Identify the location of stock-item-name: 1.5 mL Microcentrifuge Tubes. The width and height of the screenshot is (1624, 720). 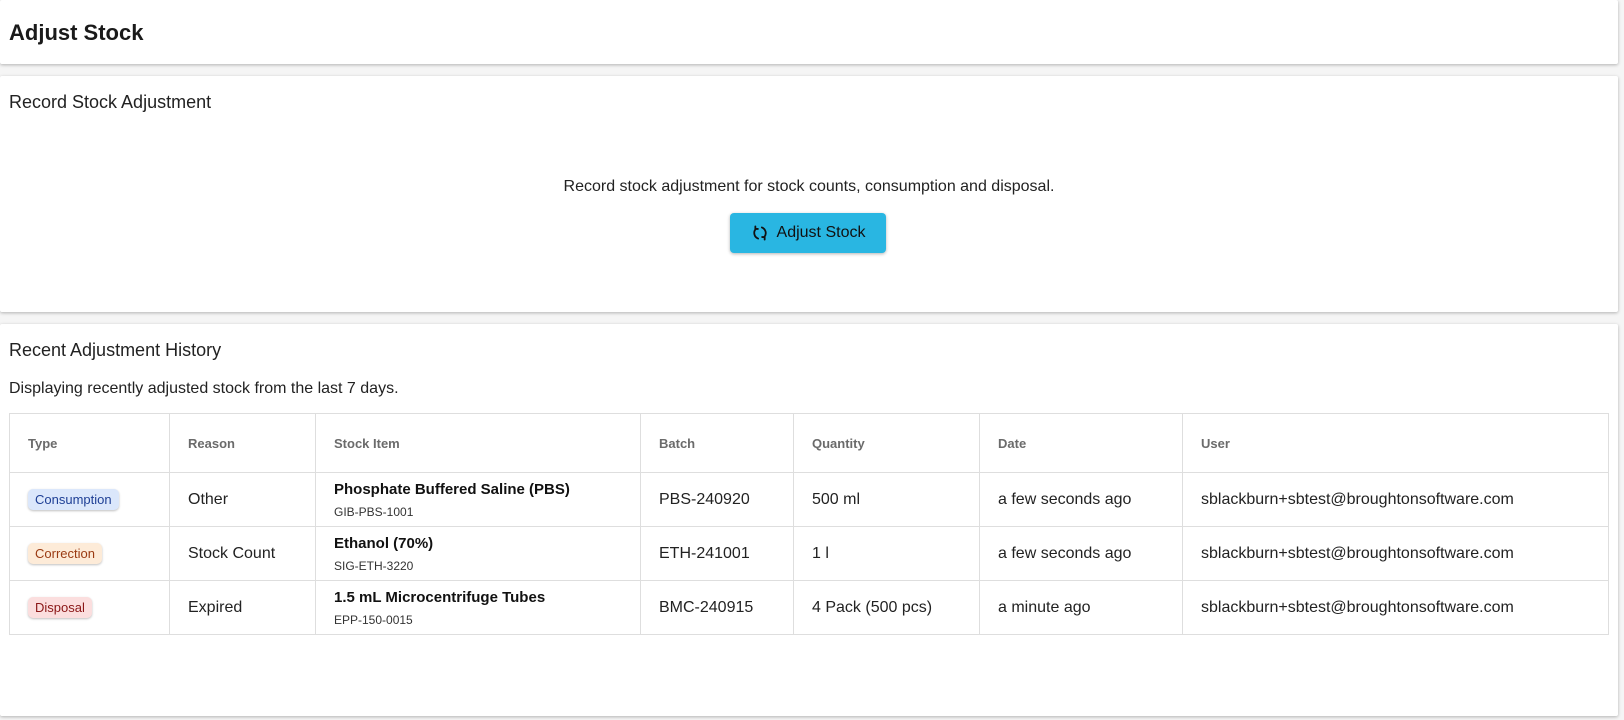
(440, 597).